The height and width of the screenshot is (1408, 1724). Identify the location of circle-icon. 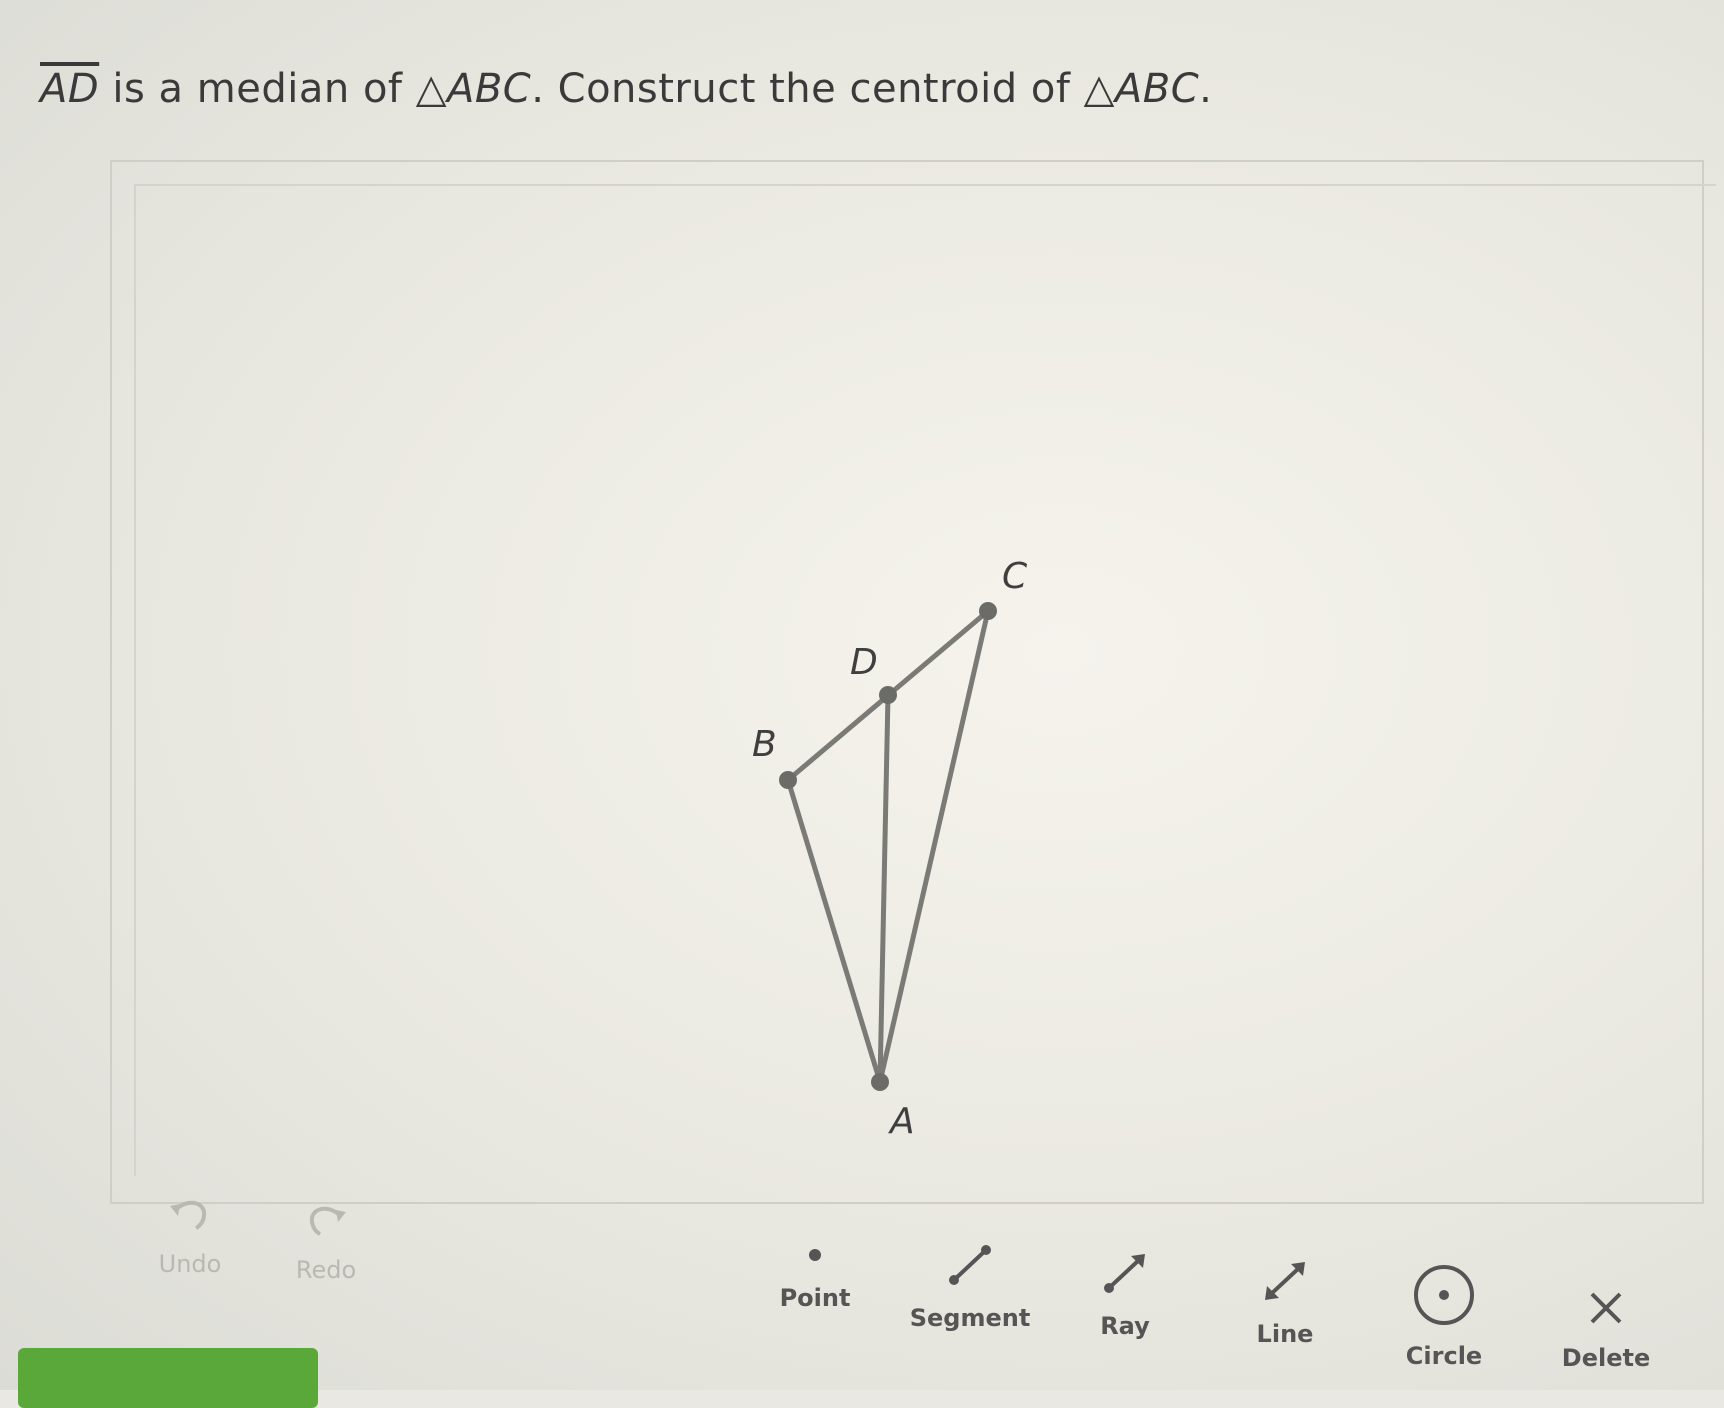
(1444, 1295).